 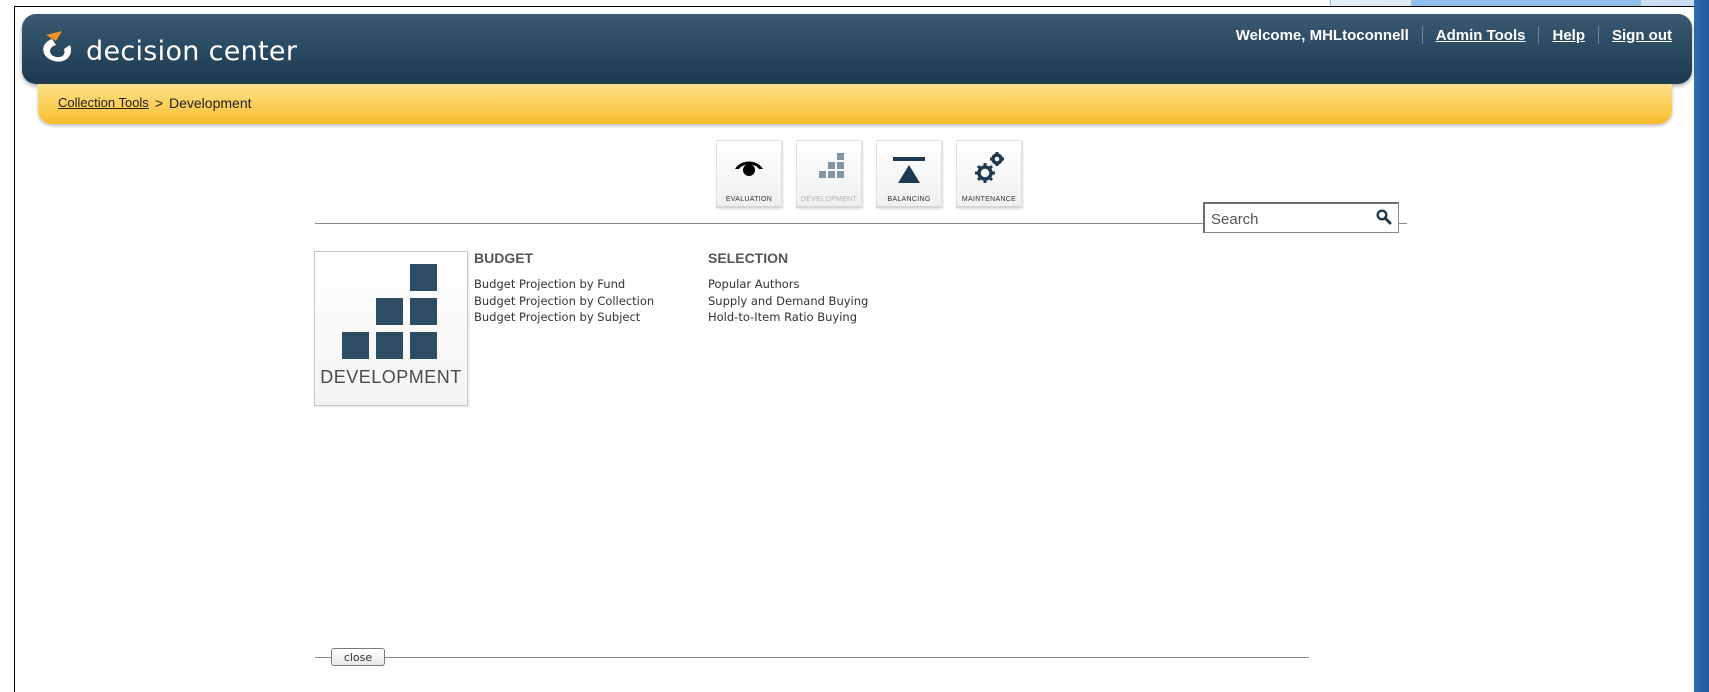 What do you see at coordinates (1322, 35) in the screenshot?
I see `welcome-text: Welcome, MHLtoconnell` at bounding box center [1322, 35].